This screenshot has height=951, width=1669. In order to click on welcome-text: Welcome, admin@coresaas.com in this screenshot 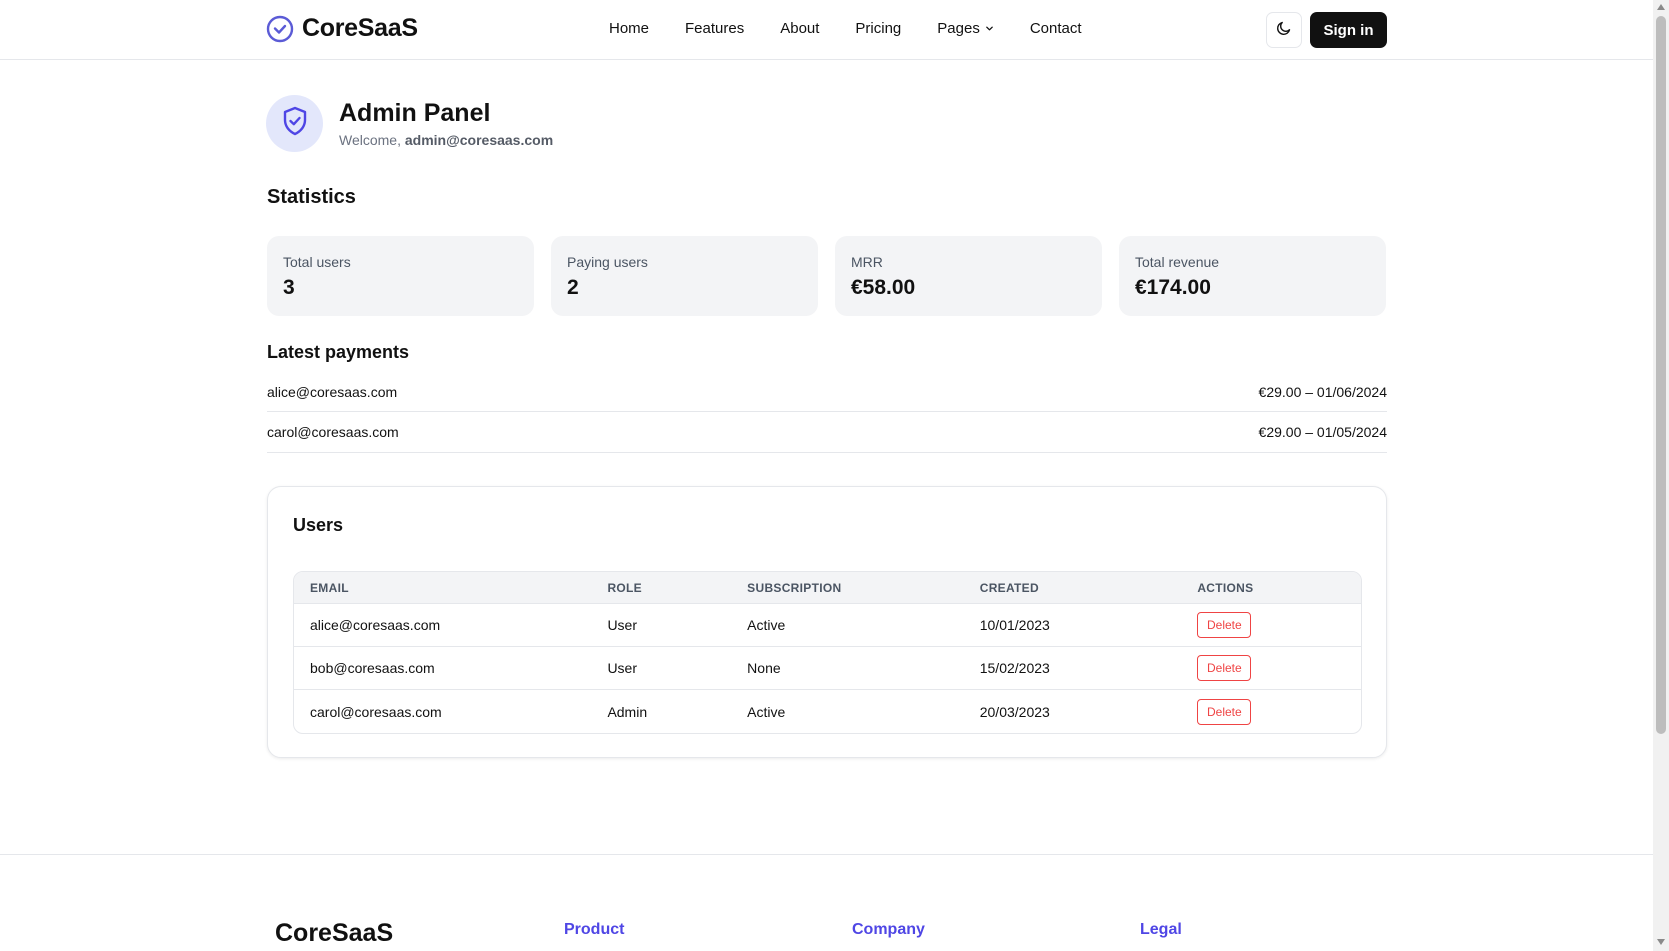, I will do `click(446, 140)`.